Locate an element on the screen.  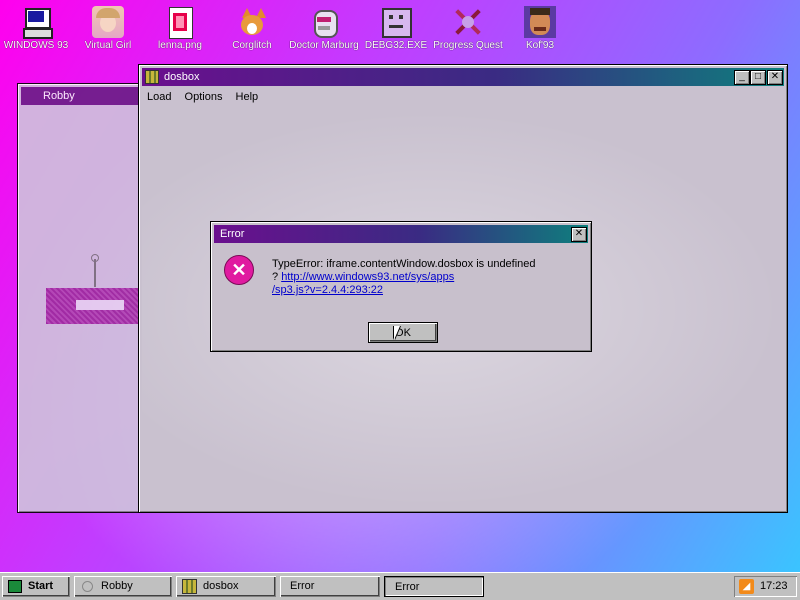
start-button: Start is located at coordinates (36, 586).